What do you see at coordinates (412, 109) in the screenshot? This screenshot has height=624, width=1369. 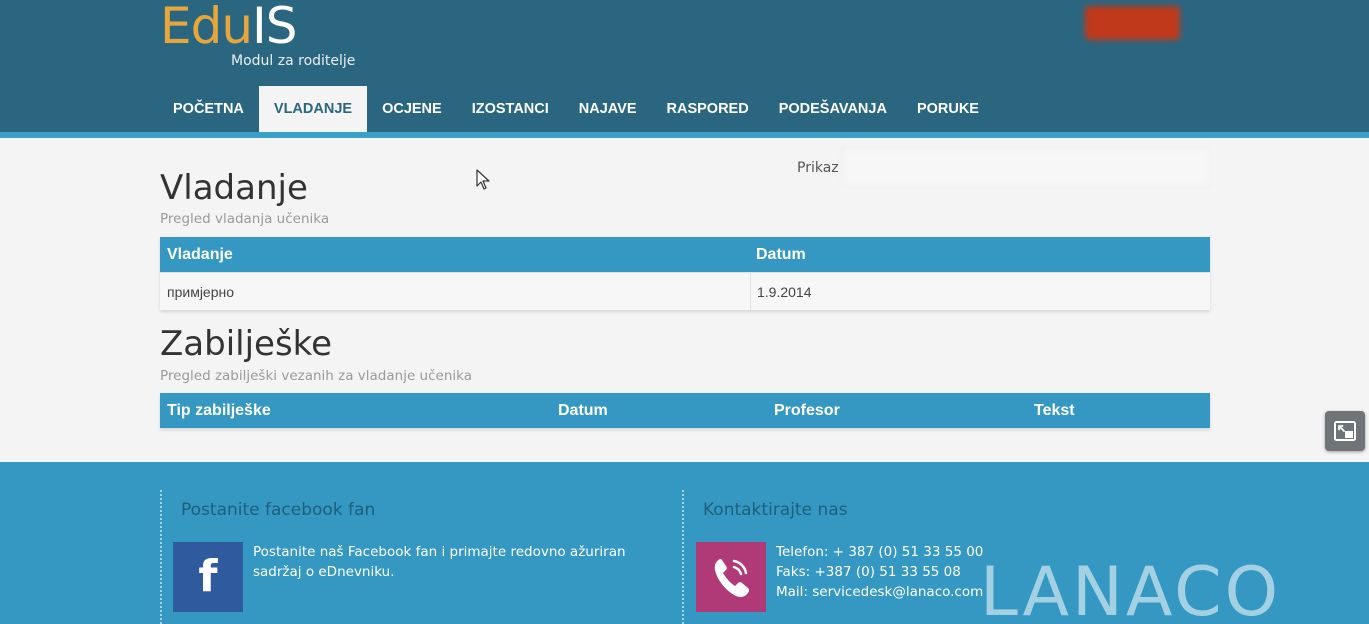 I see `nav-item-ocjene: OCJENE` at bounding box center [412, 109].